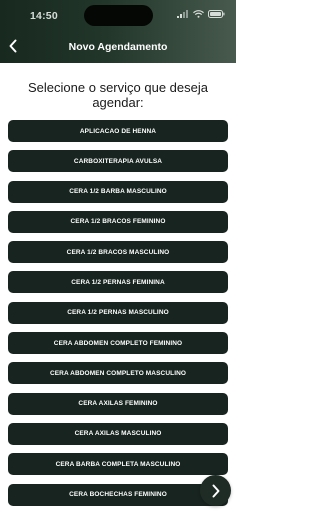 The image size is (320, 512). I want to click on service-button: CERA 1/2 PERNAS MASCULINO, so click(118, 312).